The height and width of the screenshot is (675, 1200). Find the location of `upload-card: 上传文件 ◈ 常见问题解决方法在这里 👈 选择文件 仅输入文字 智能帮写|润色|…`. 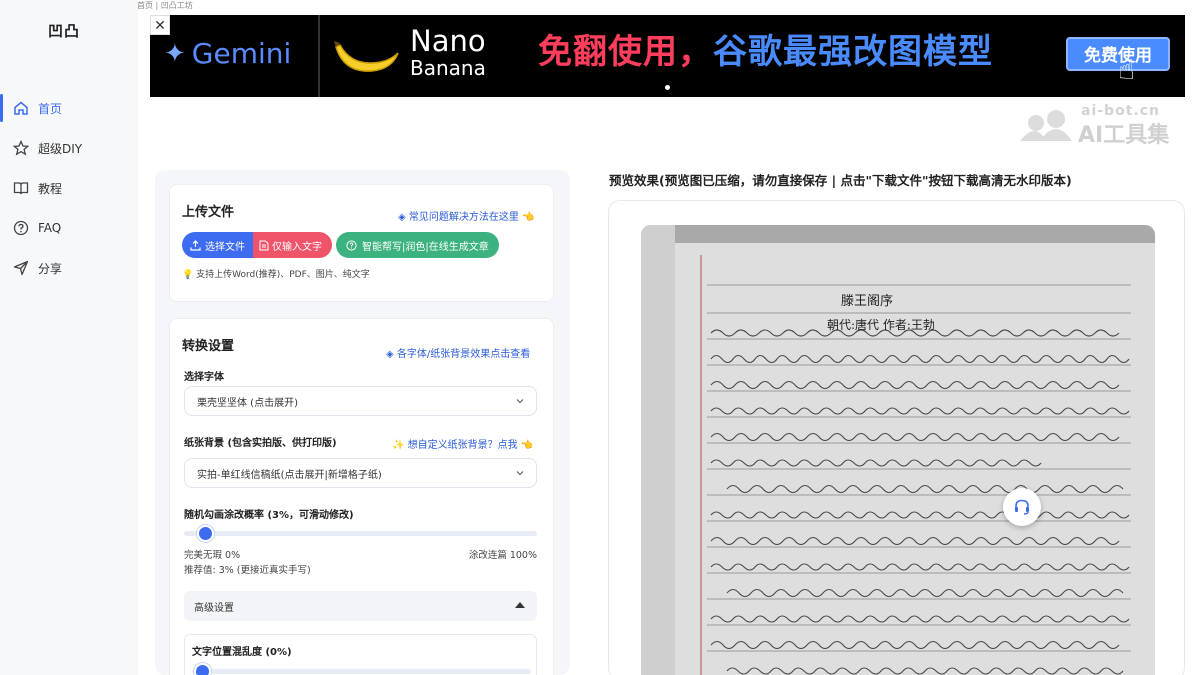

upload-card: 上传文件 ◈ 常见问题解决方法在这里 👈 选择文件 仅输入文字 智能帮写|润色|… is located at coordinates (361, 243).